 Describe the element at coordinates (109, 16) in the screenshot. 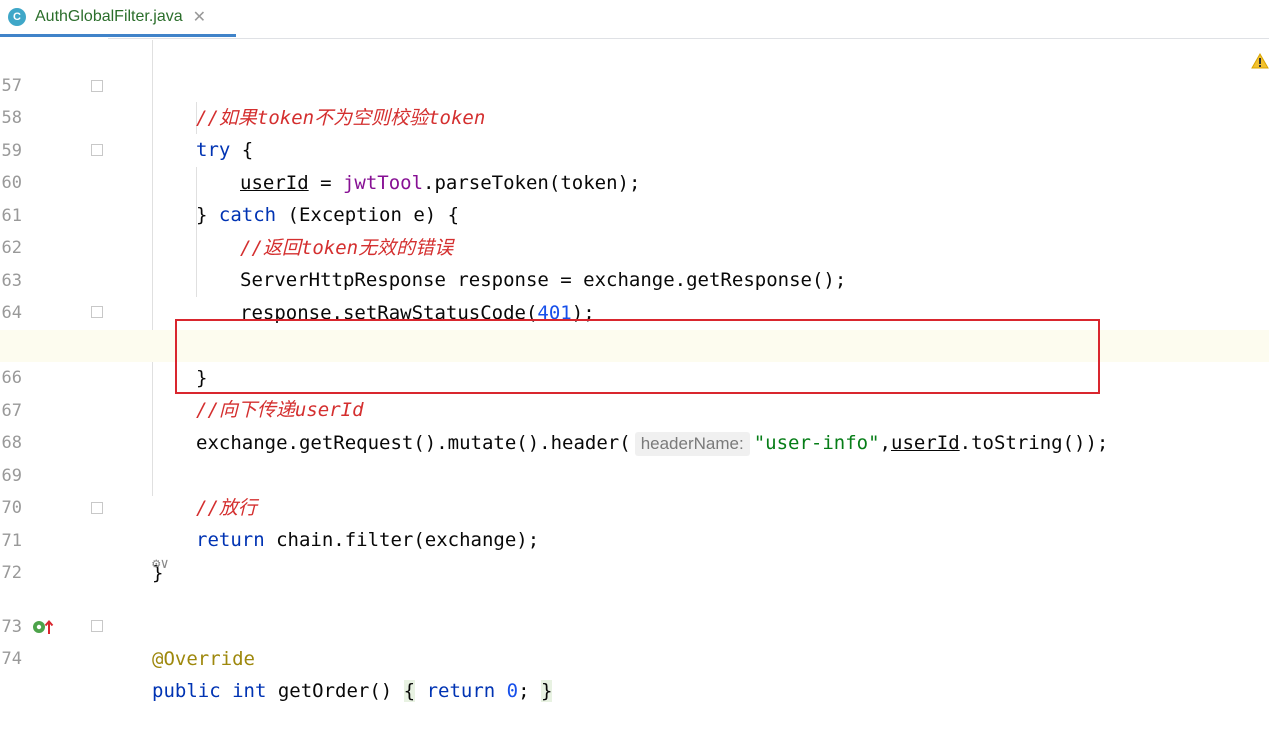

I see `tab-filename: AuthGlobalFilter.java` at that location.